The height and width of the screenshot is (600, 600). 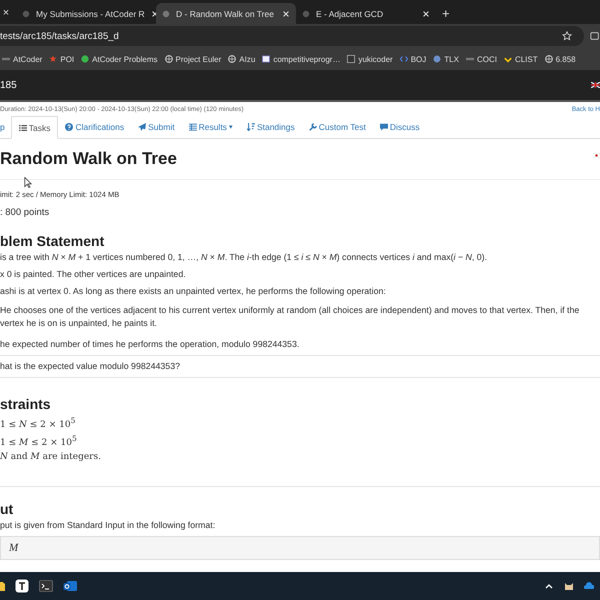 What do you see at coordinates (266, 59) in the screenshot?
I see `document-icon` at bounding box center [266, 59].